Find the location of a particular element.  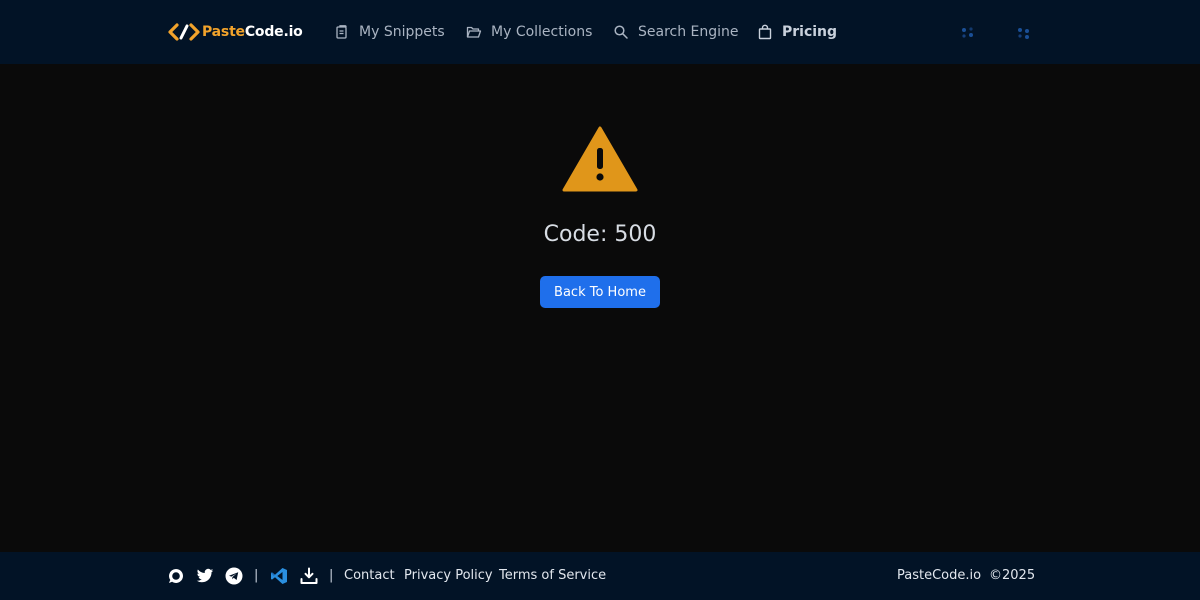

discord-icon is located at coordinates (176, 576).